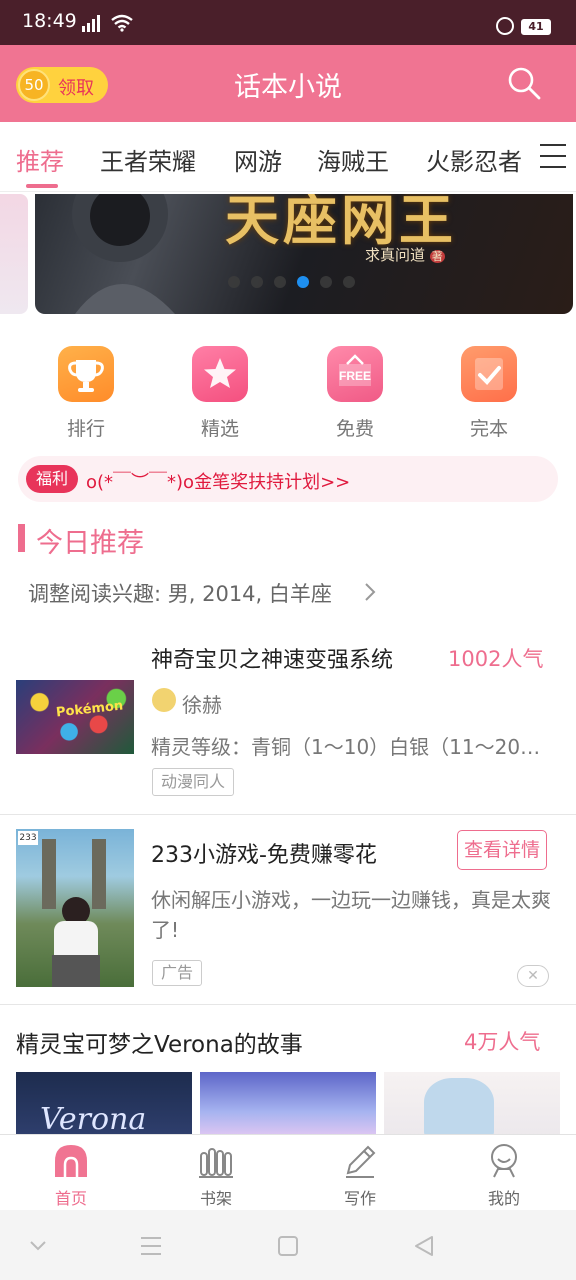 The height and width of the screenshot is (1280, 576). I want to click on book-cover-text: Pokémon, so click(89, 709).